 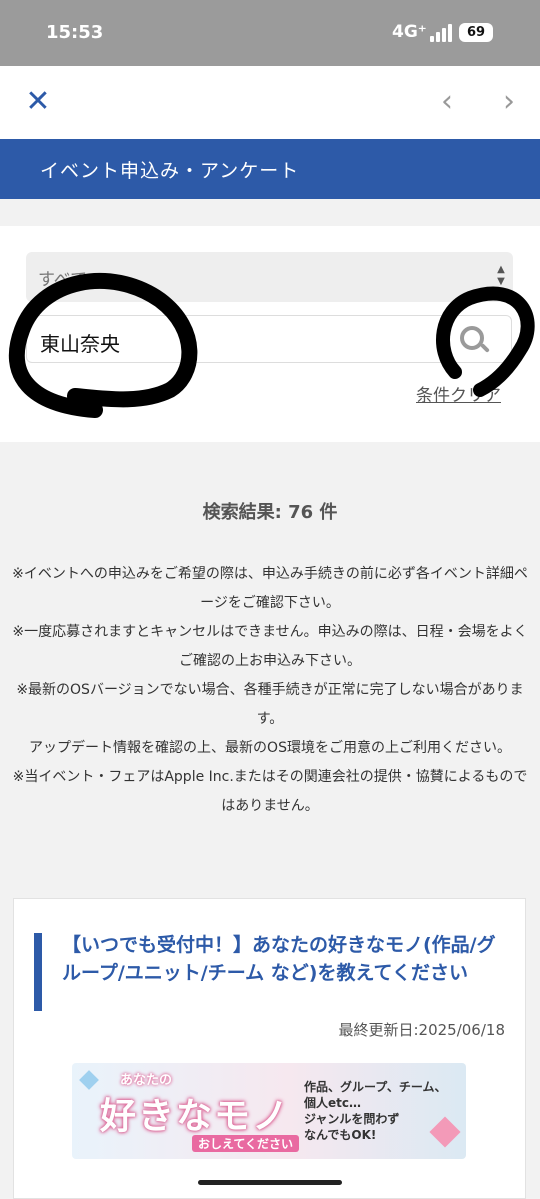 What do you see at coordinates (270, 704) in the screenshot?
I see `notice-item: ※最新のOSバージョンでない場合、各種手続きが正常に完了しない場合があります。` at bounding box center [270, 704].